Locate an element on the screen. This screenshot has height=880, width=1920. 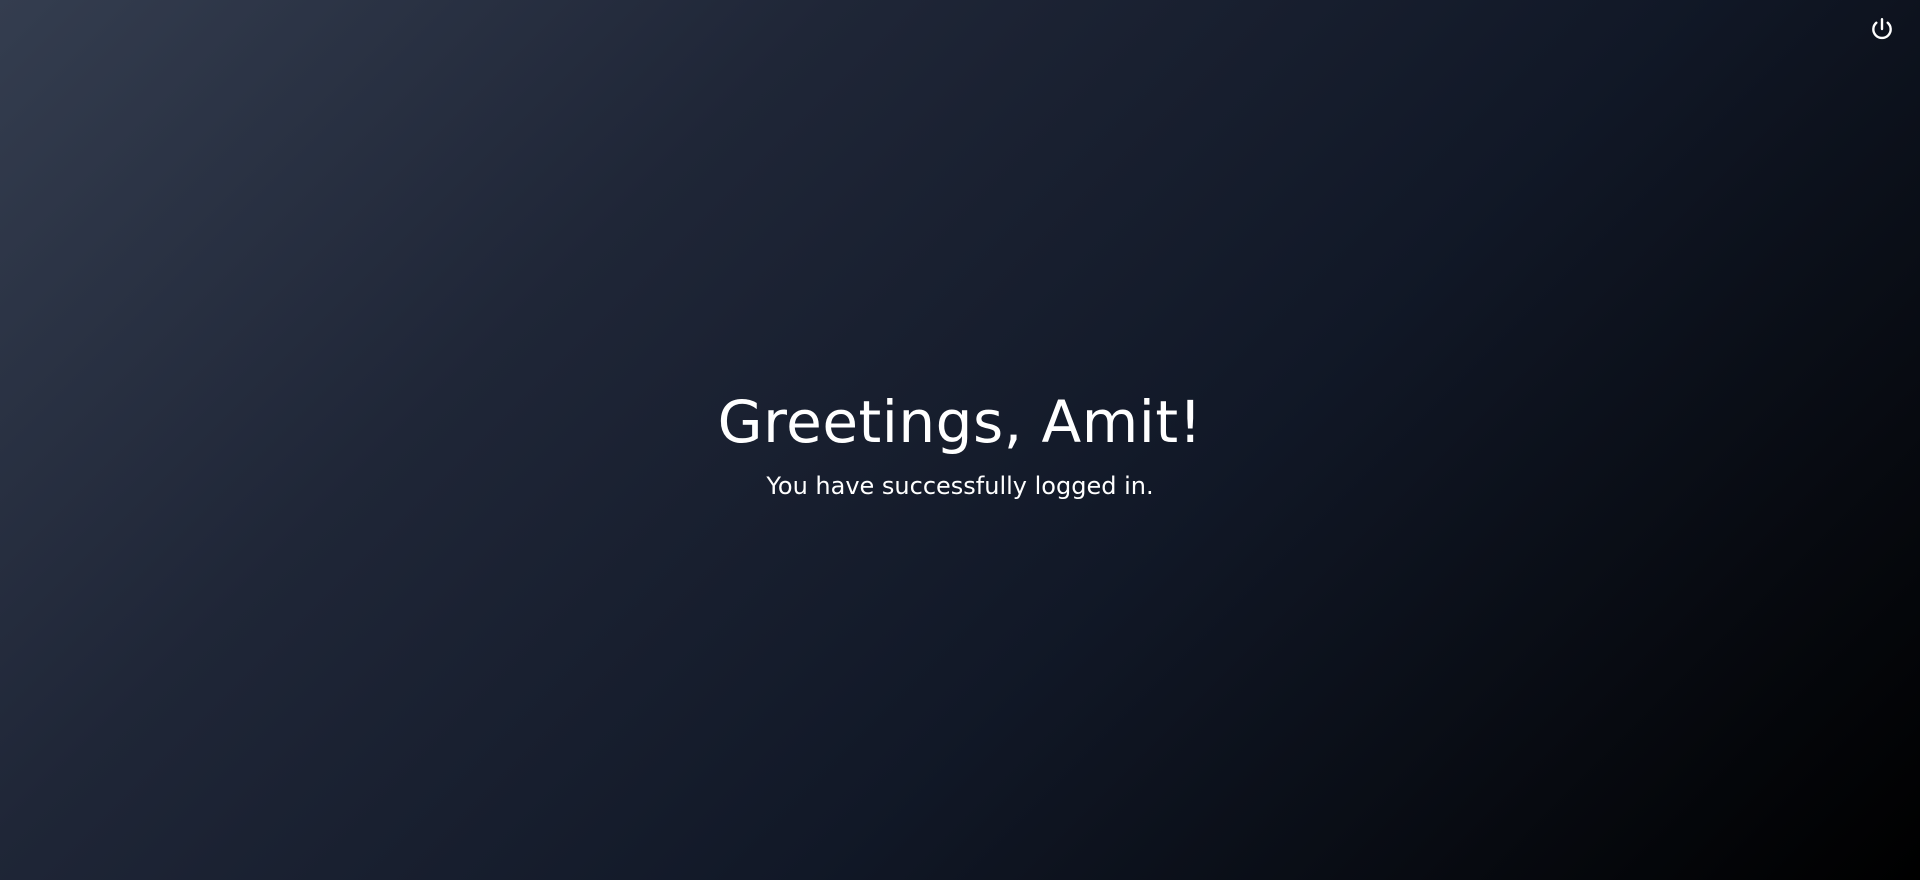
power-icon is located at coordinates (1882, 30).